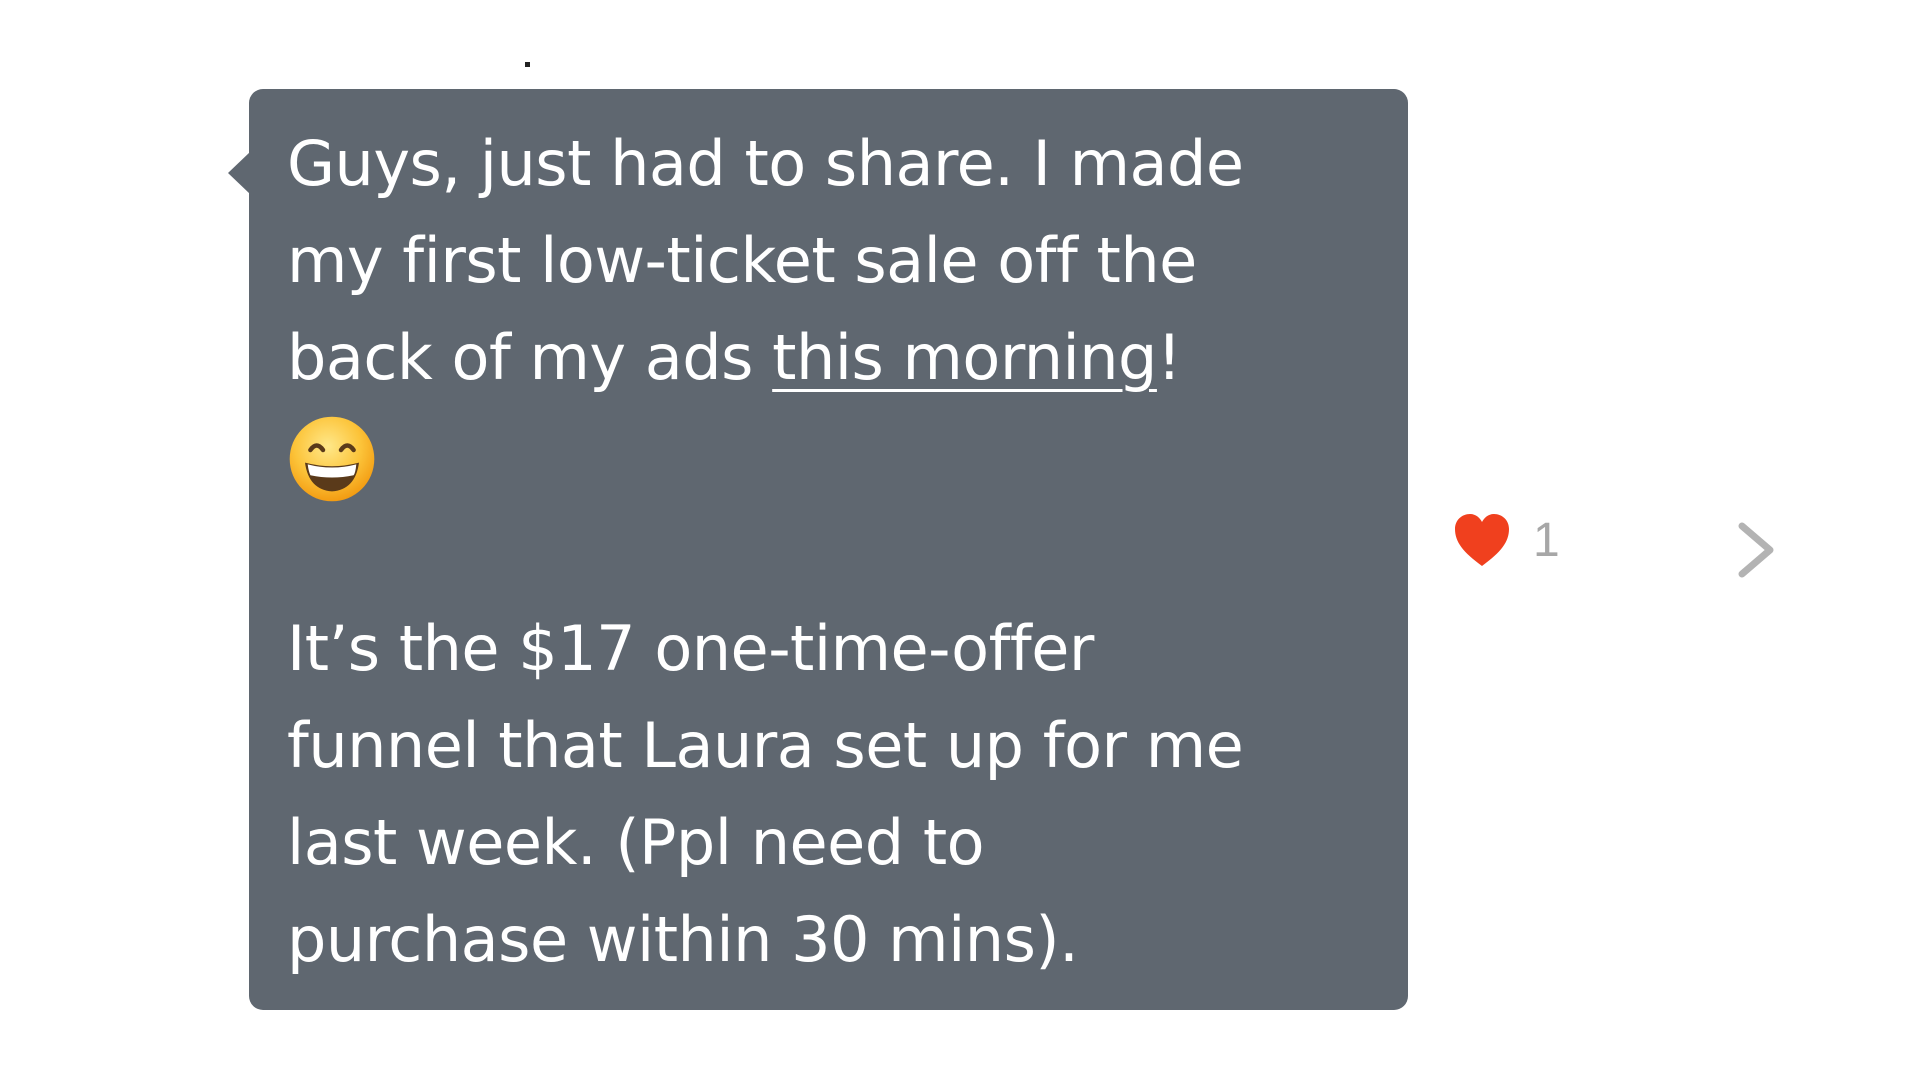 The width and height of the screenshot is (1920, 1080). What do you see at coordinates (964, 357) in the screenshot?
I see `this-morning-link: this morning` at bounding box center [964, 357].